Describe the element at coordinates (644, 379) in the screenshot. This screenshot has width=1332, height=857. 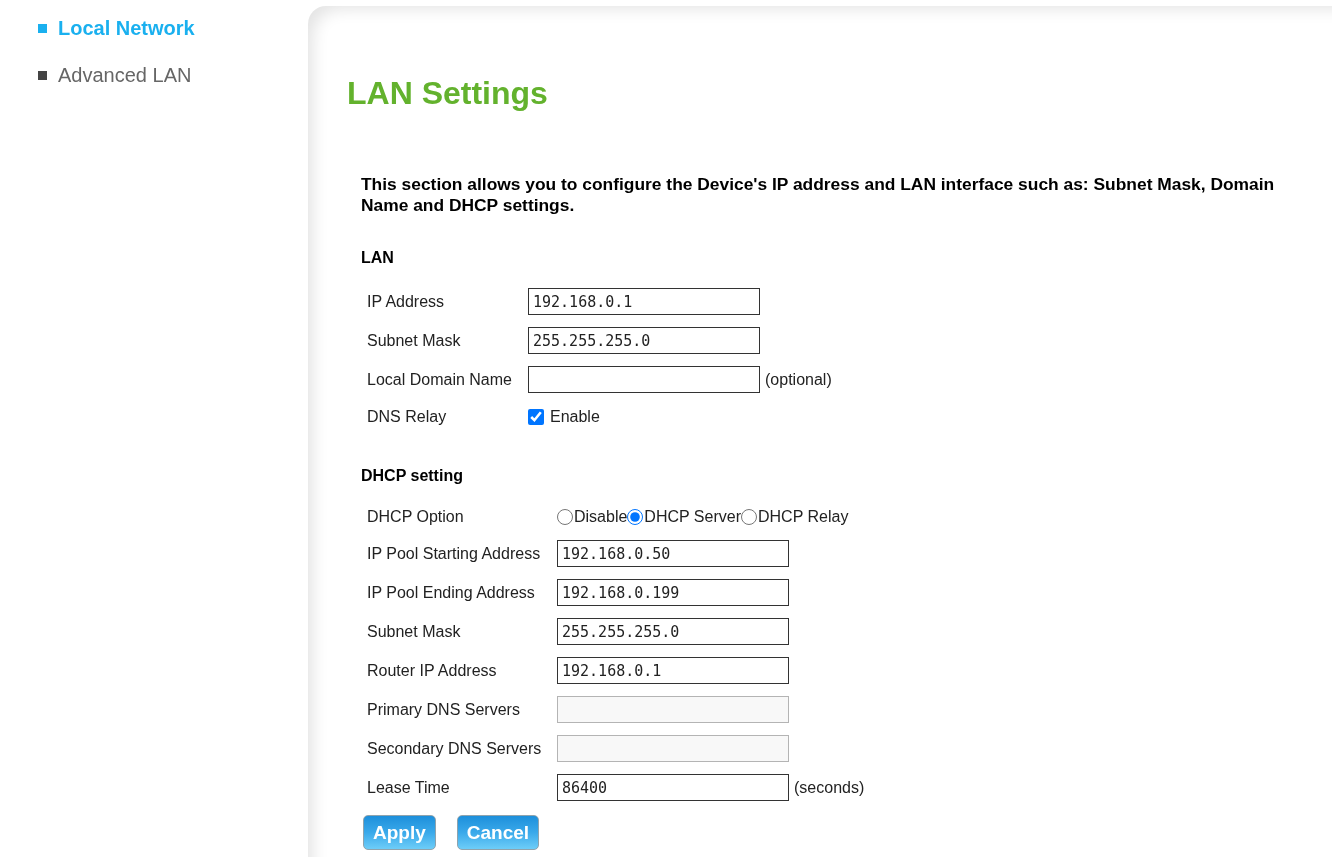
I see `text-field` at that location.